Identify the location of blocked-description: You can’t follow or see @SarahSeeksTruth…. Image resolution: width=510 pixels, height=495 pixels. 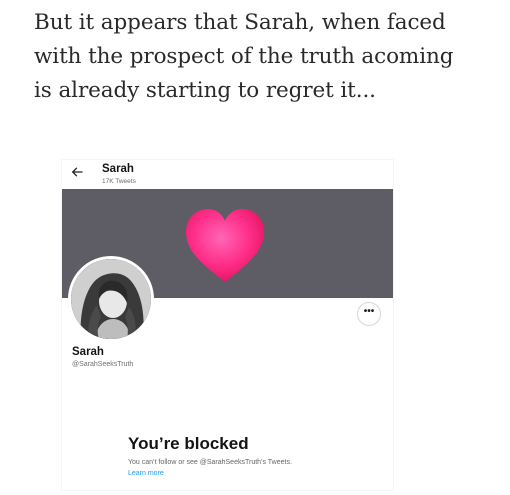
(210, 462).